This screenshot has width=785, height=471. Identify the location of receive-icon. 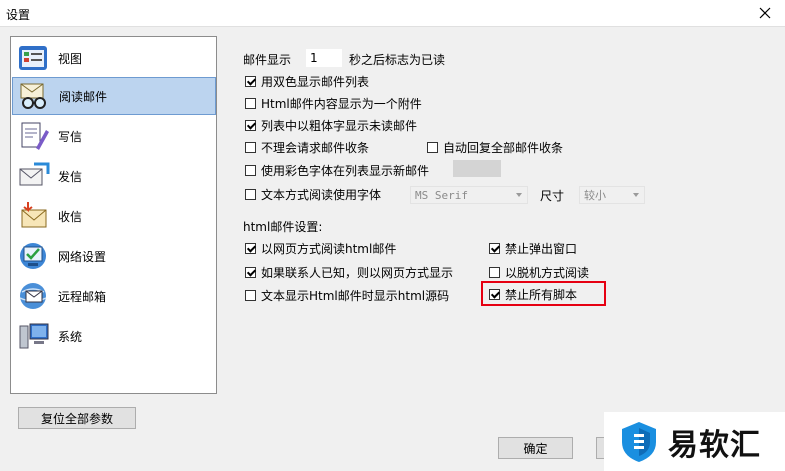
(33, 216).